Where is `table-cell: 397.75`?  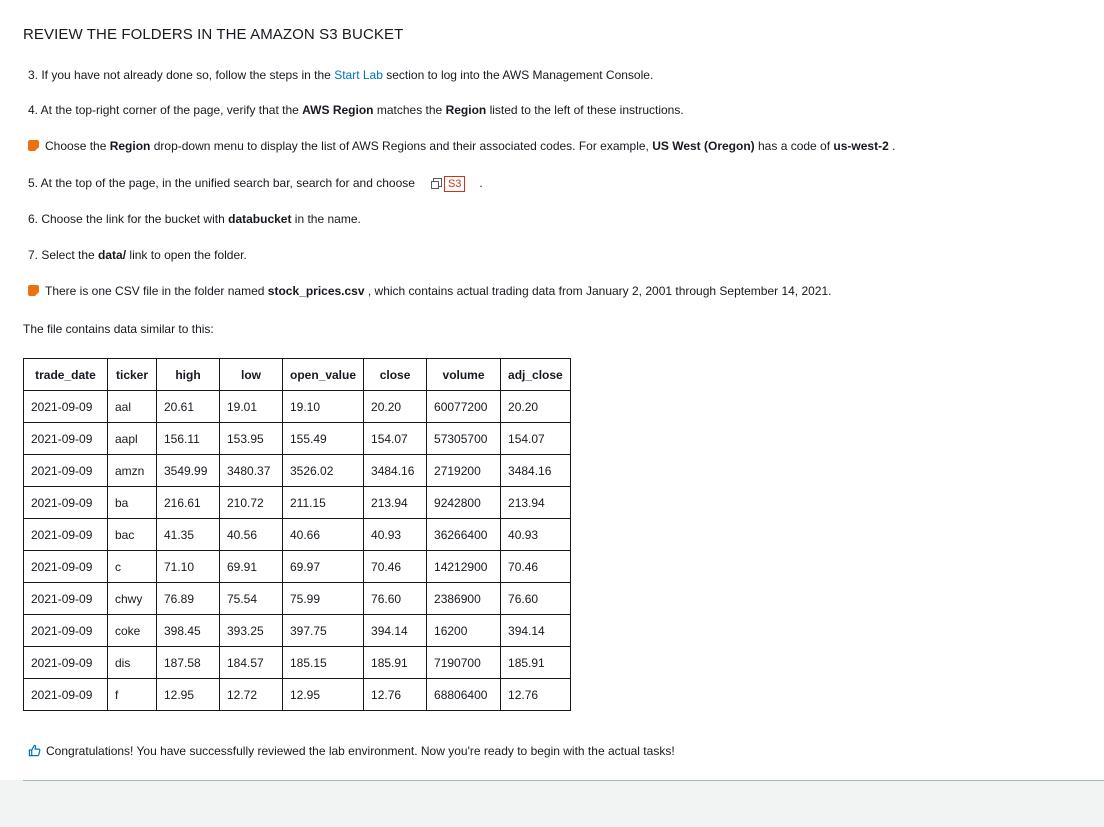 table-cell: 397.75 is located at coordinates (323, 630).